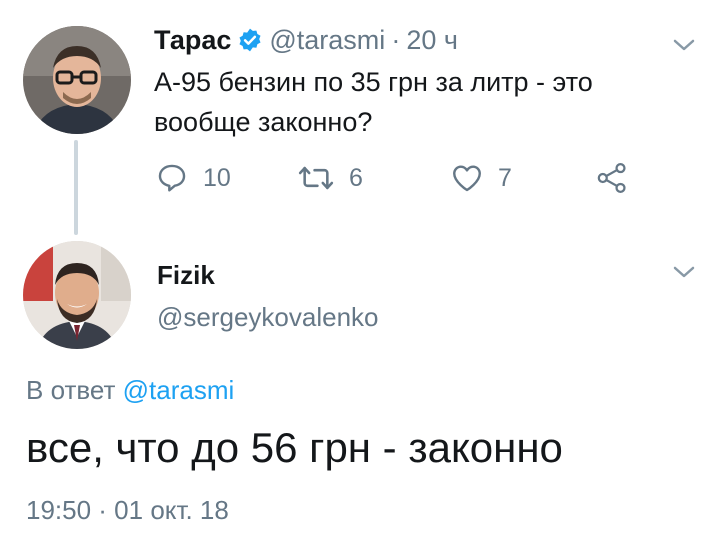  What do you see at coordinates (356, 177) in the screenshot?
I see `retweet-count: 6` at bounding box center [356, 177].